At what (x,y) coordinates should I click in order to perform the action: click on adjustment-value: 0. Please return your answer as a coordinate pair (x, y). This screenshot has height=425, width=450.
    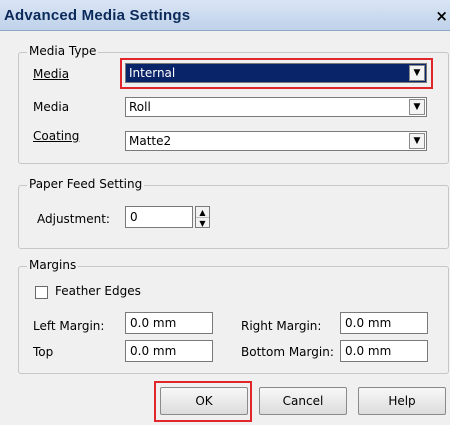
    Looking at the image, I should click on (134, 217).